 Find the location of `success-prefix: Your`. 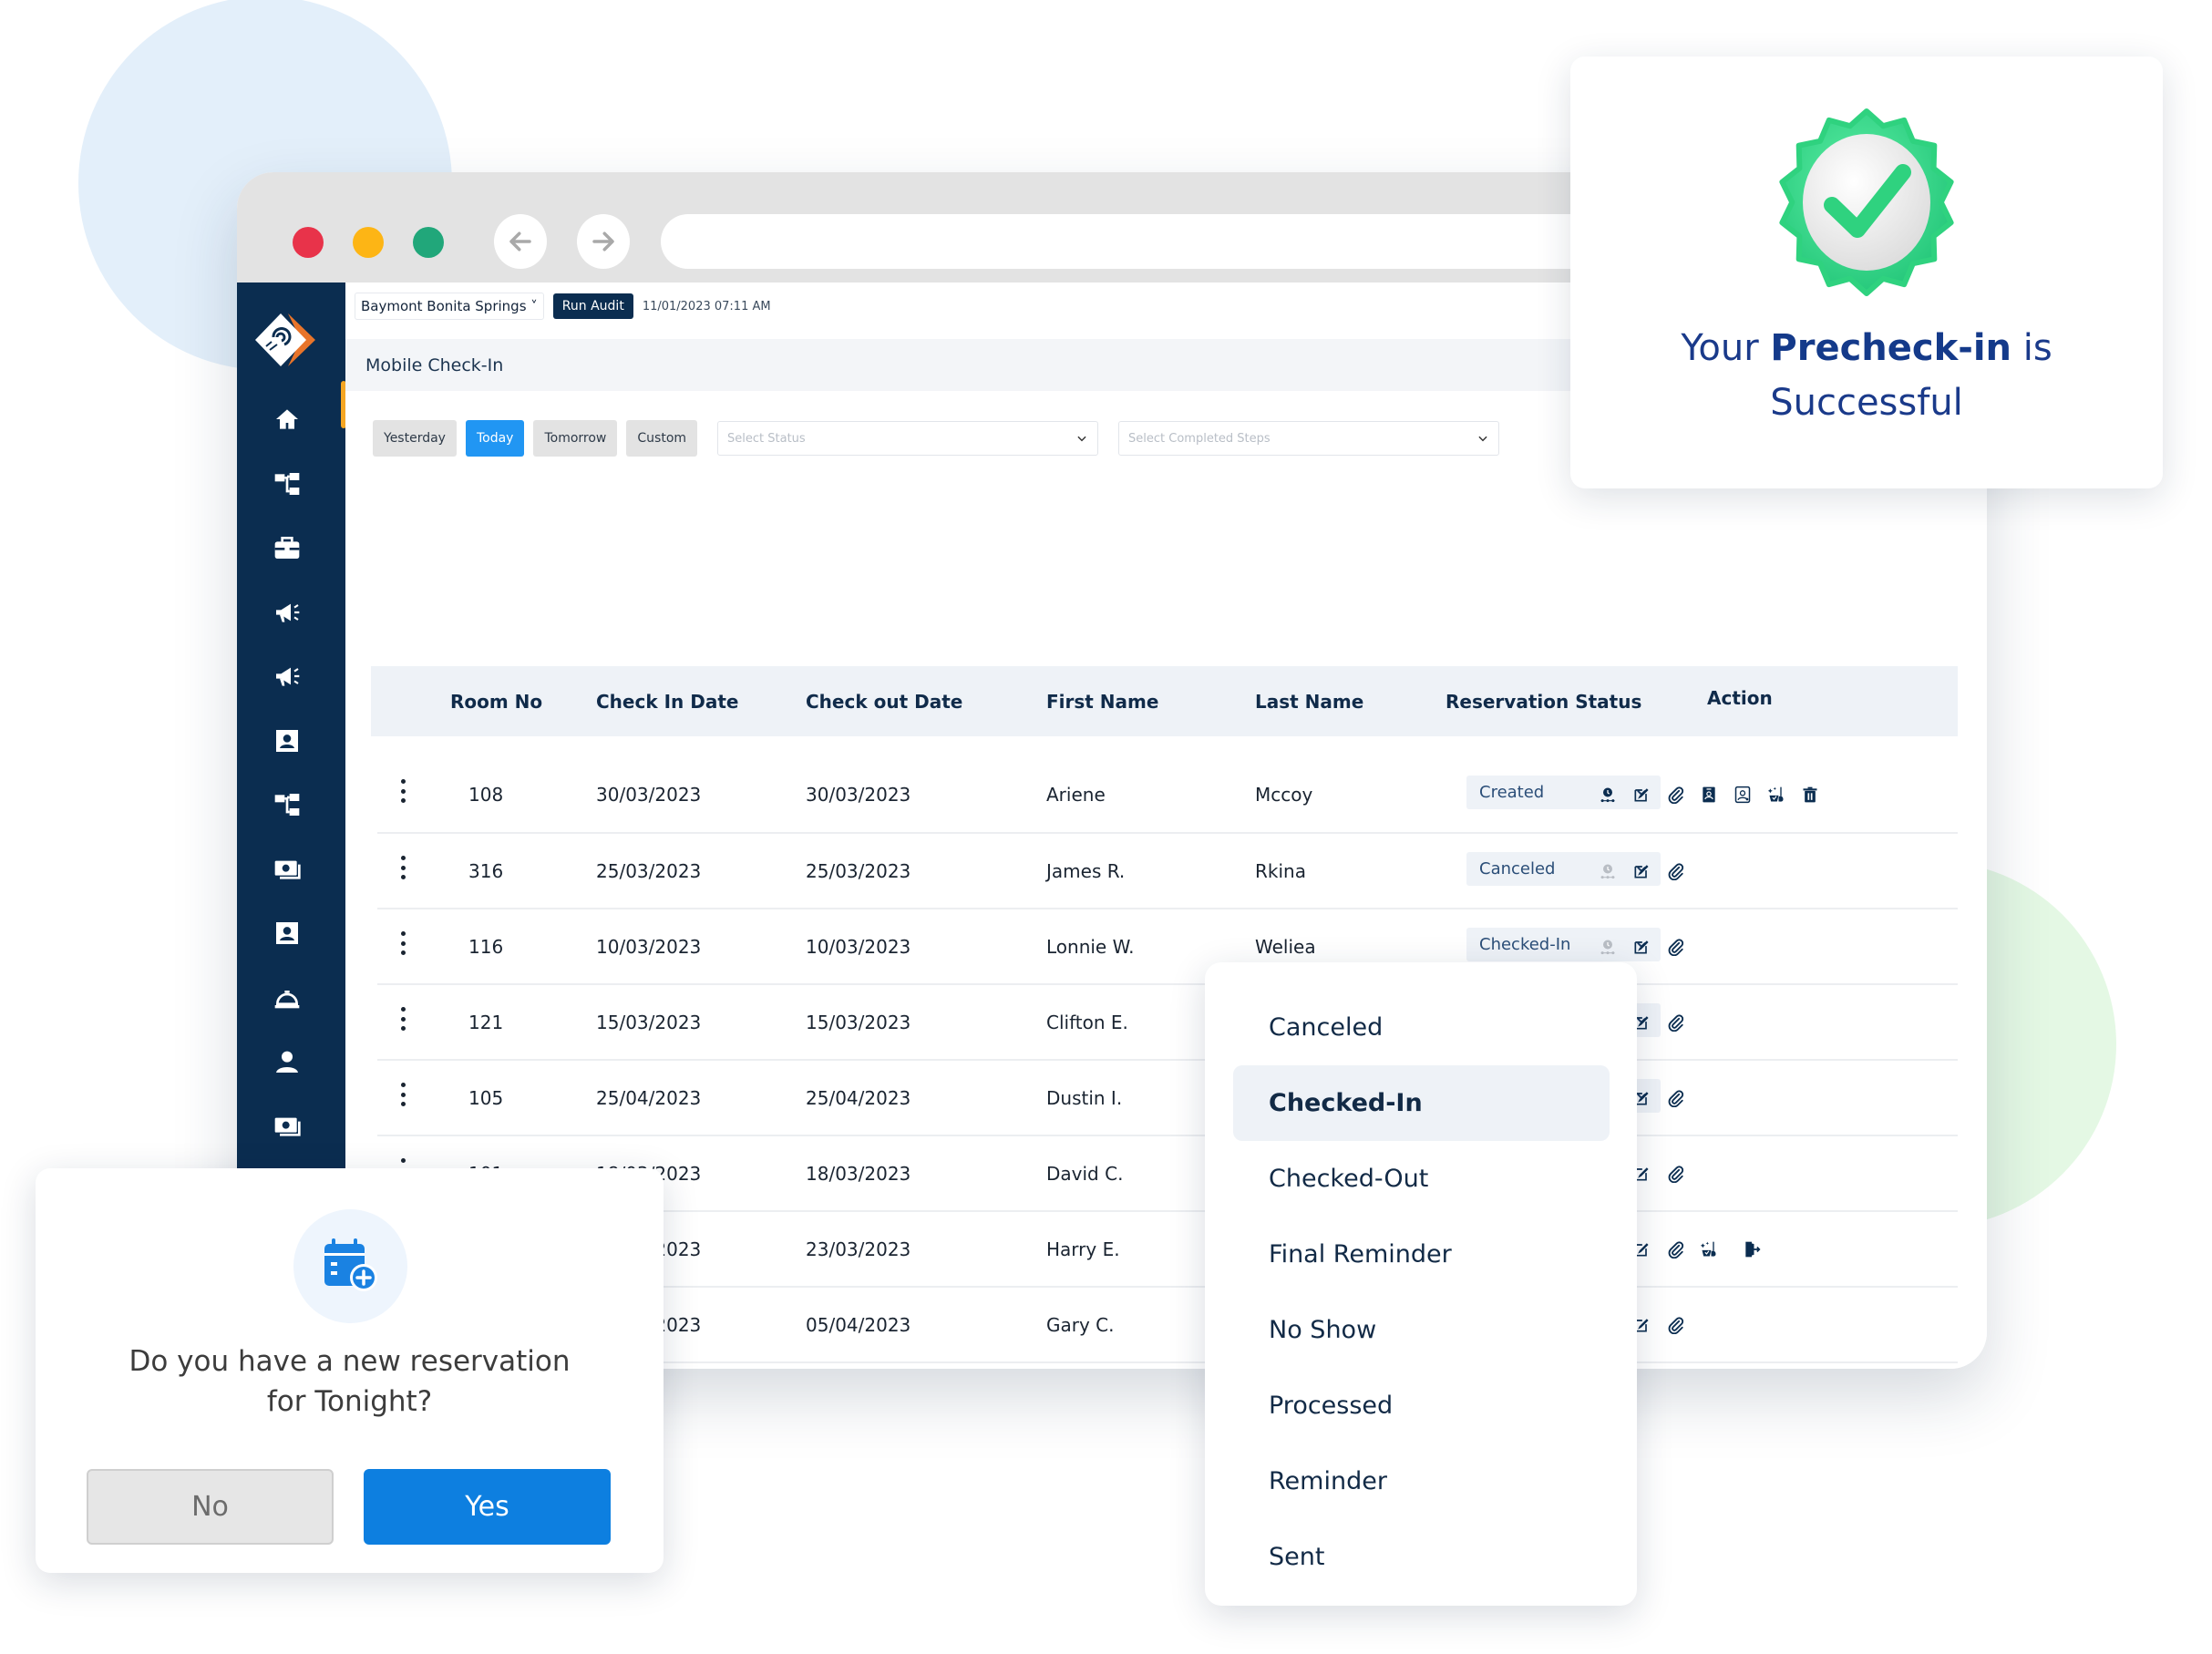

success-prefix: Your is located at coordinates (1726, 348).